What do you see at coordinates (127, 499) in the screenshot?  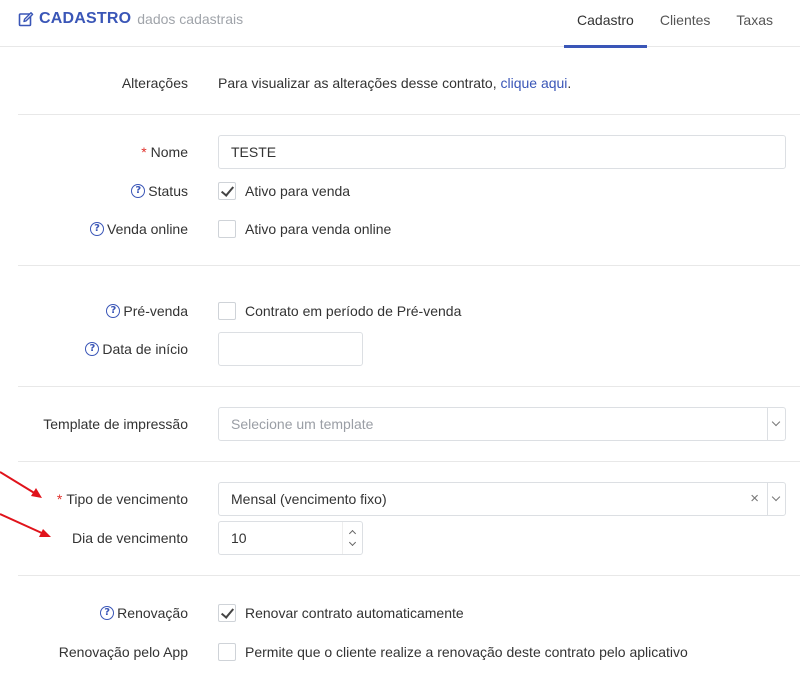 I see `tipo-vencimento-label-text: Tipo de vencimento` at bounding box center [127, 499].